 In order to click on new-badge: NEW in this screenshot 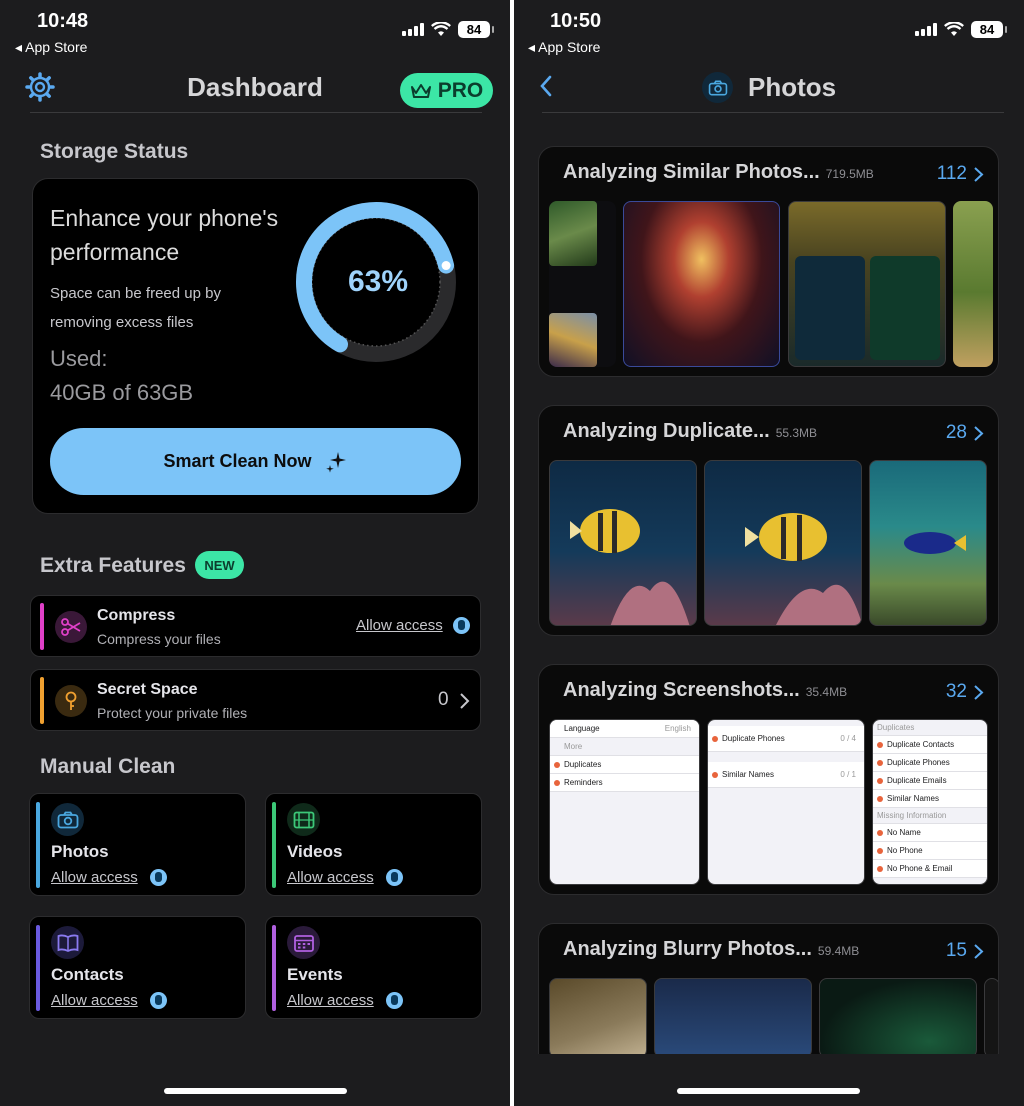, I will do `click(219, 565)`.